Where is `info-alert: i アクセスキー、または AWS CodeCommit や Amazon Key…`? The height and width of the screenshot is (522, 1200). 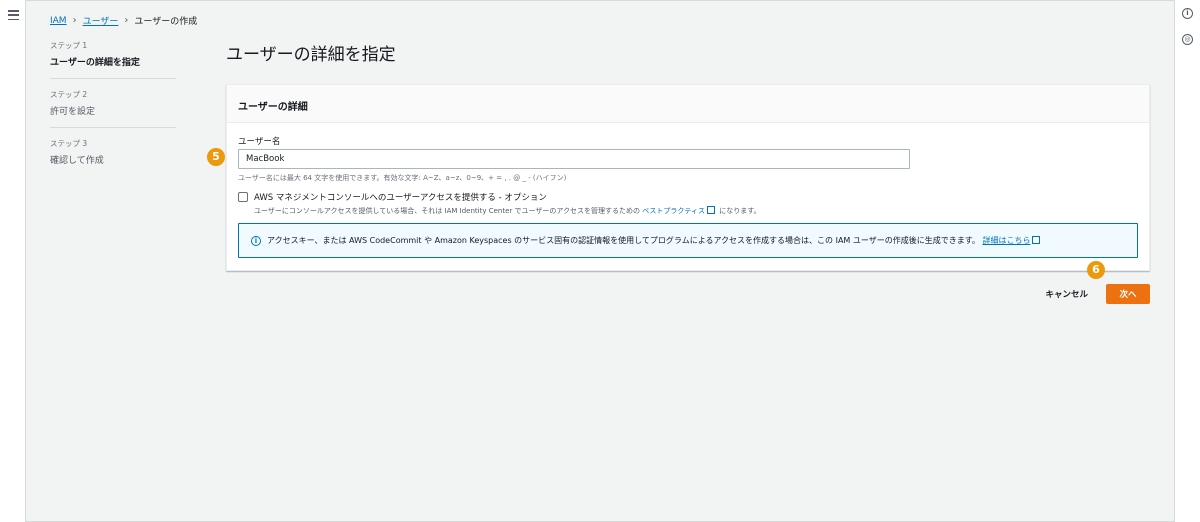 info-alert: i アクセスキー、または AWS CodeCommit や Amazon Key… is located at coordinates (688, 240).